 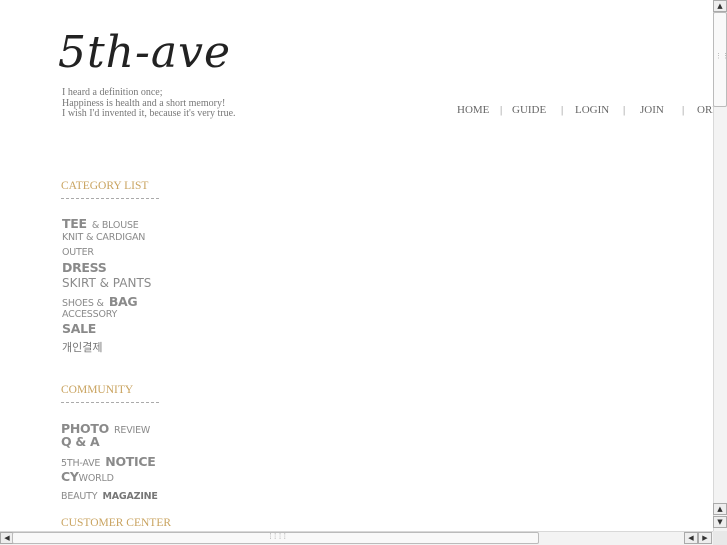 I want to click on customer-center-title: CUSTOMER CENTER, so click(x=116, y=523).